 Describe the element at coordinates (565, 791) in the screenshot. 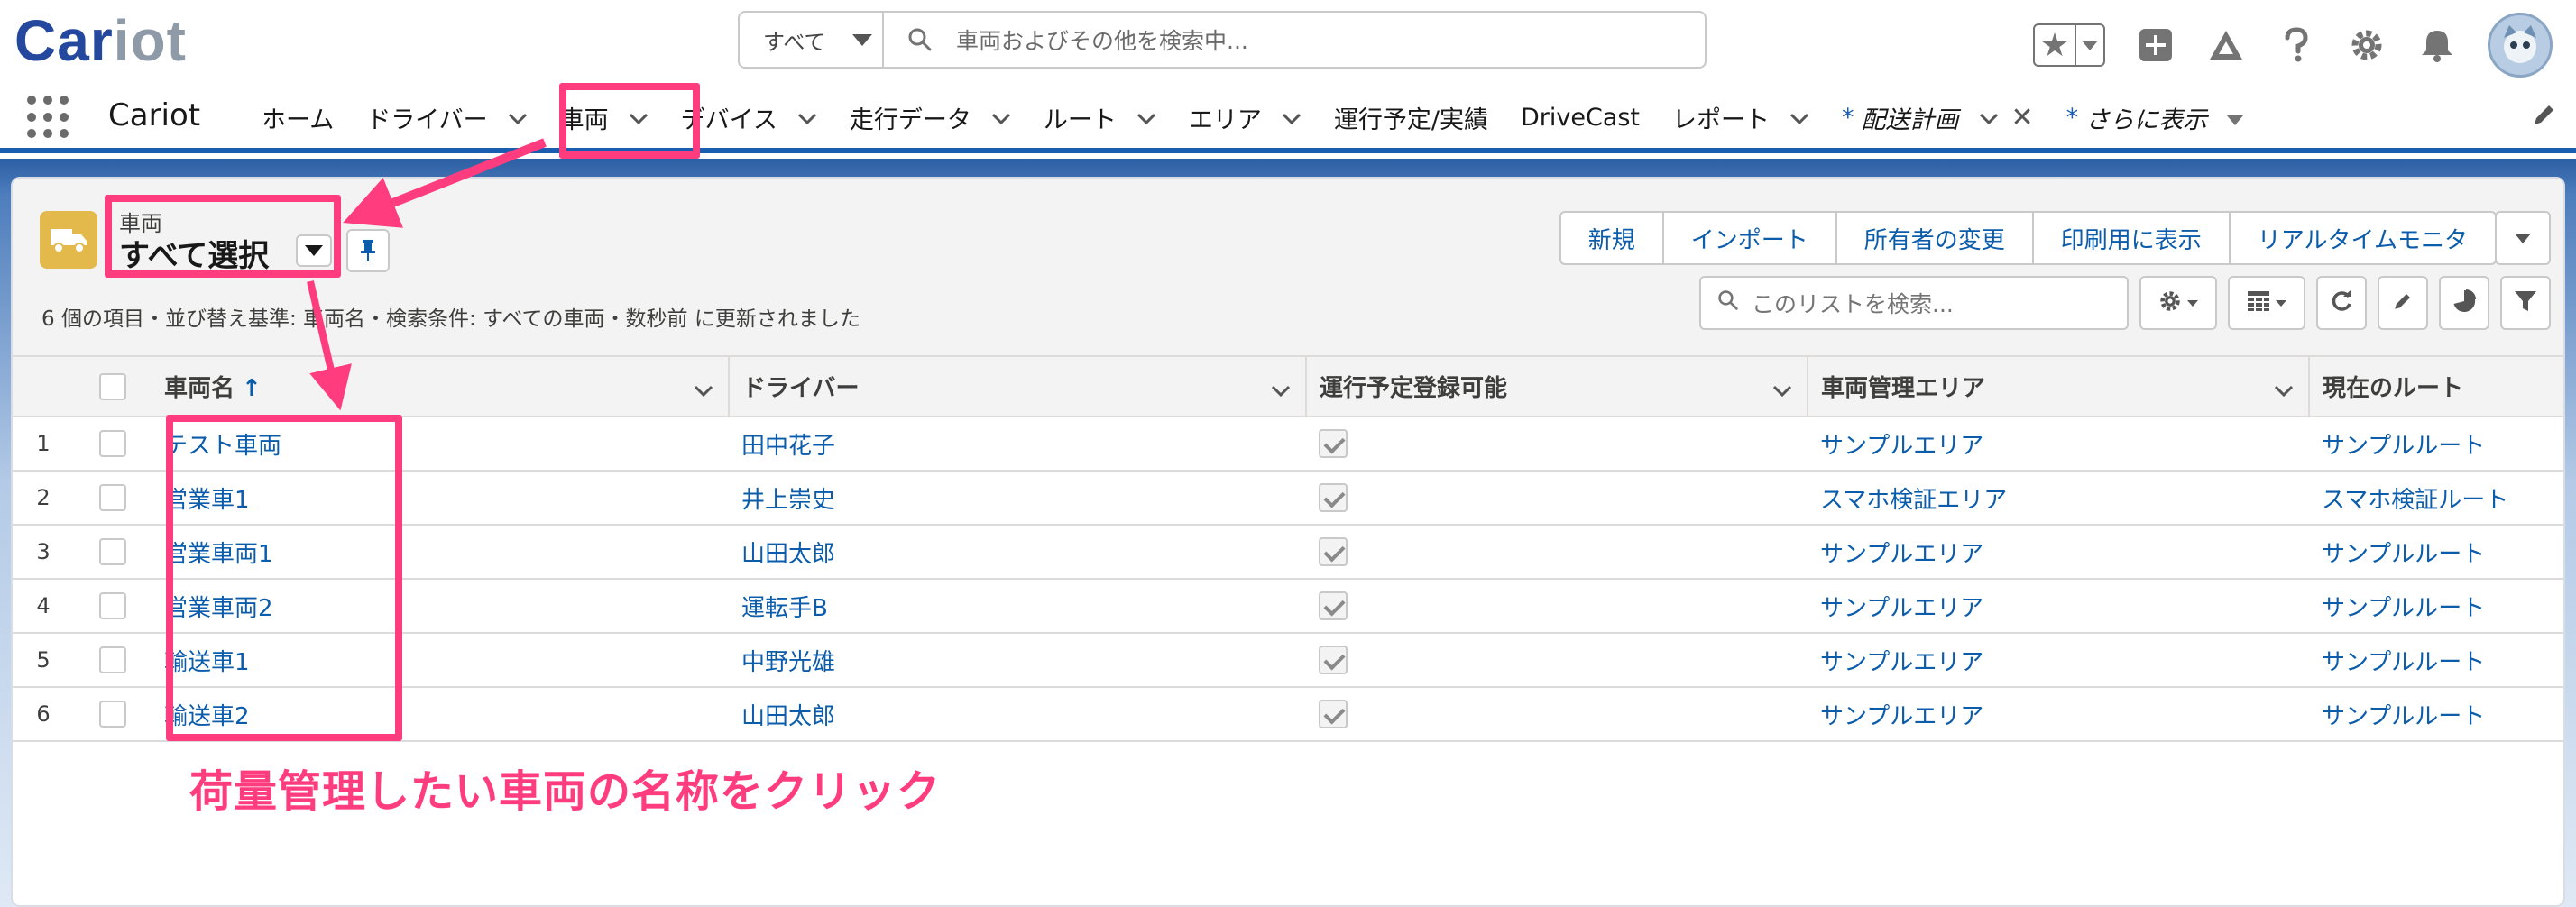

I see `annotation-instruction: 荷量管理したい車両の名称をクリック` at that location.